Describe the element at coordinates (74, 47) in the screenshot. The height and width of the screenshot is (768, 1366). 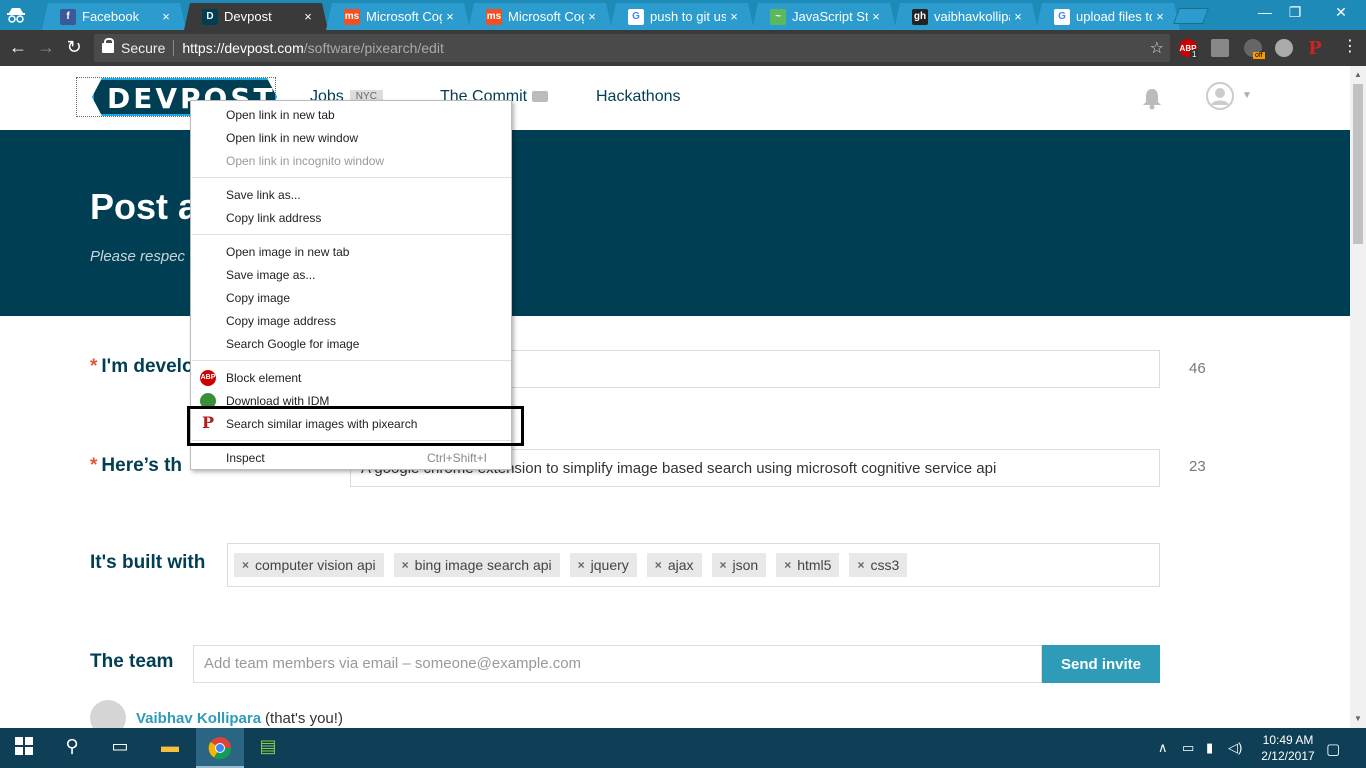
I see `reload-icon: ↻` at that location.